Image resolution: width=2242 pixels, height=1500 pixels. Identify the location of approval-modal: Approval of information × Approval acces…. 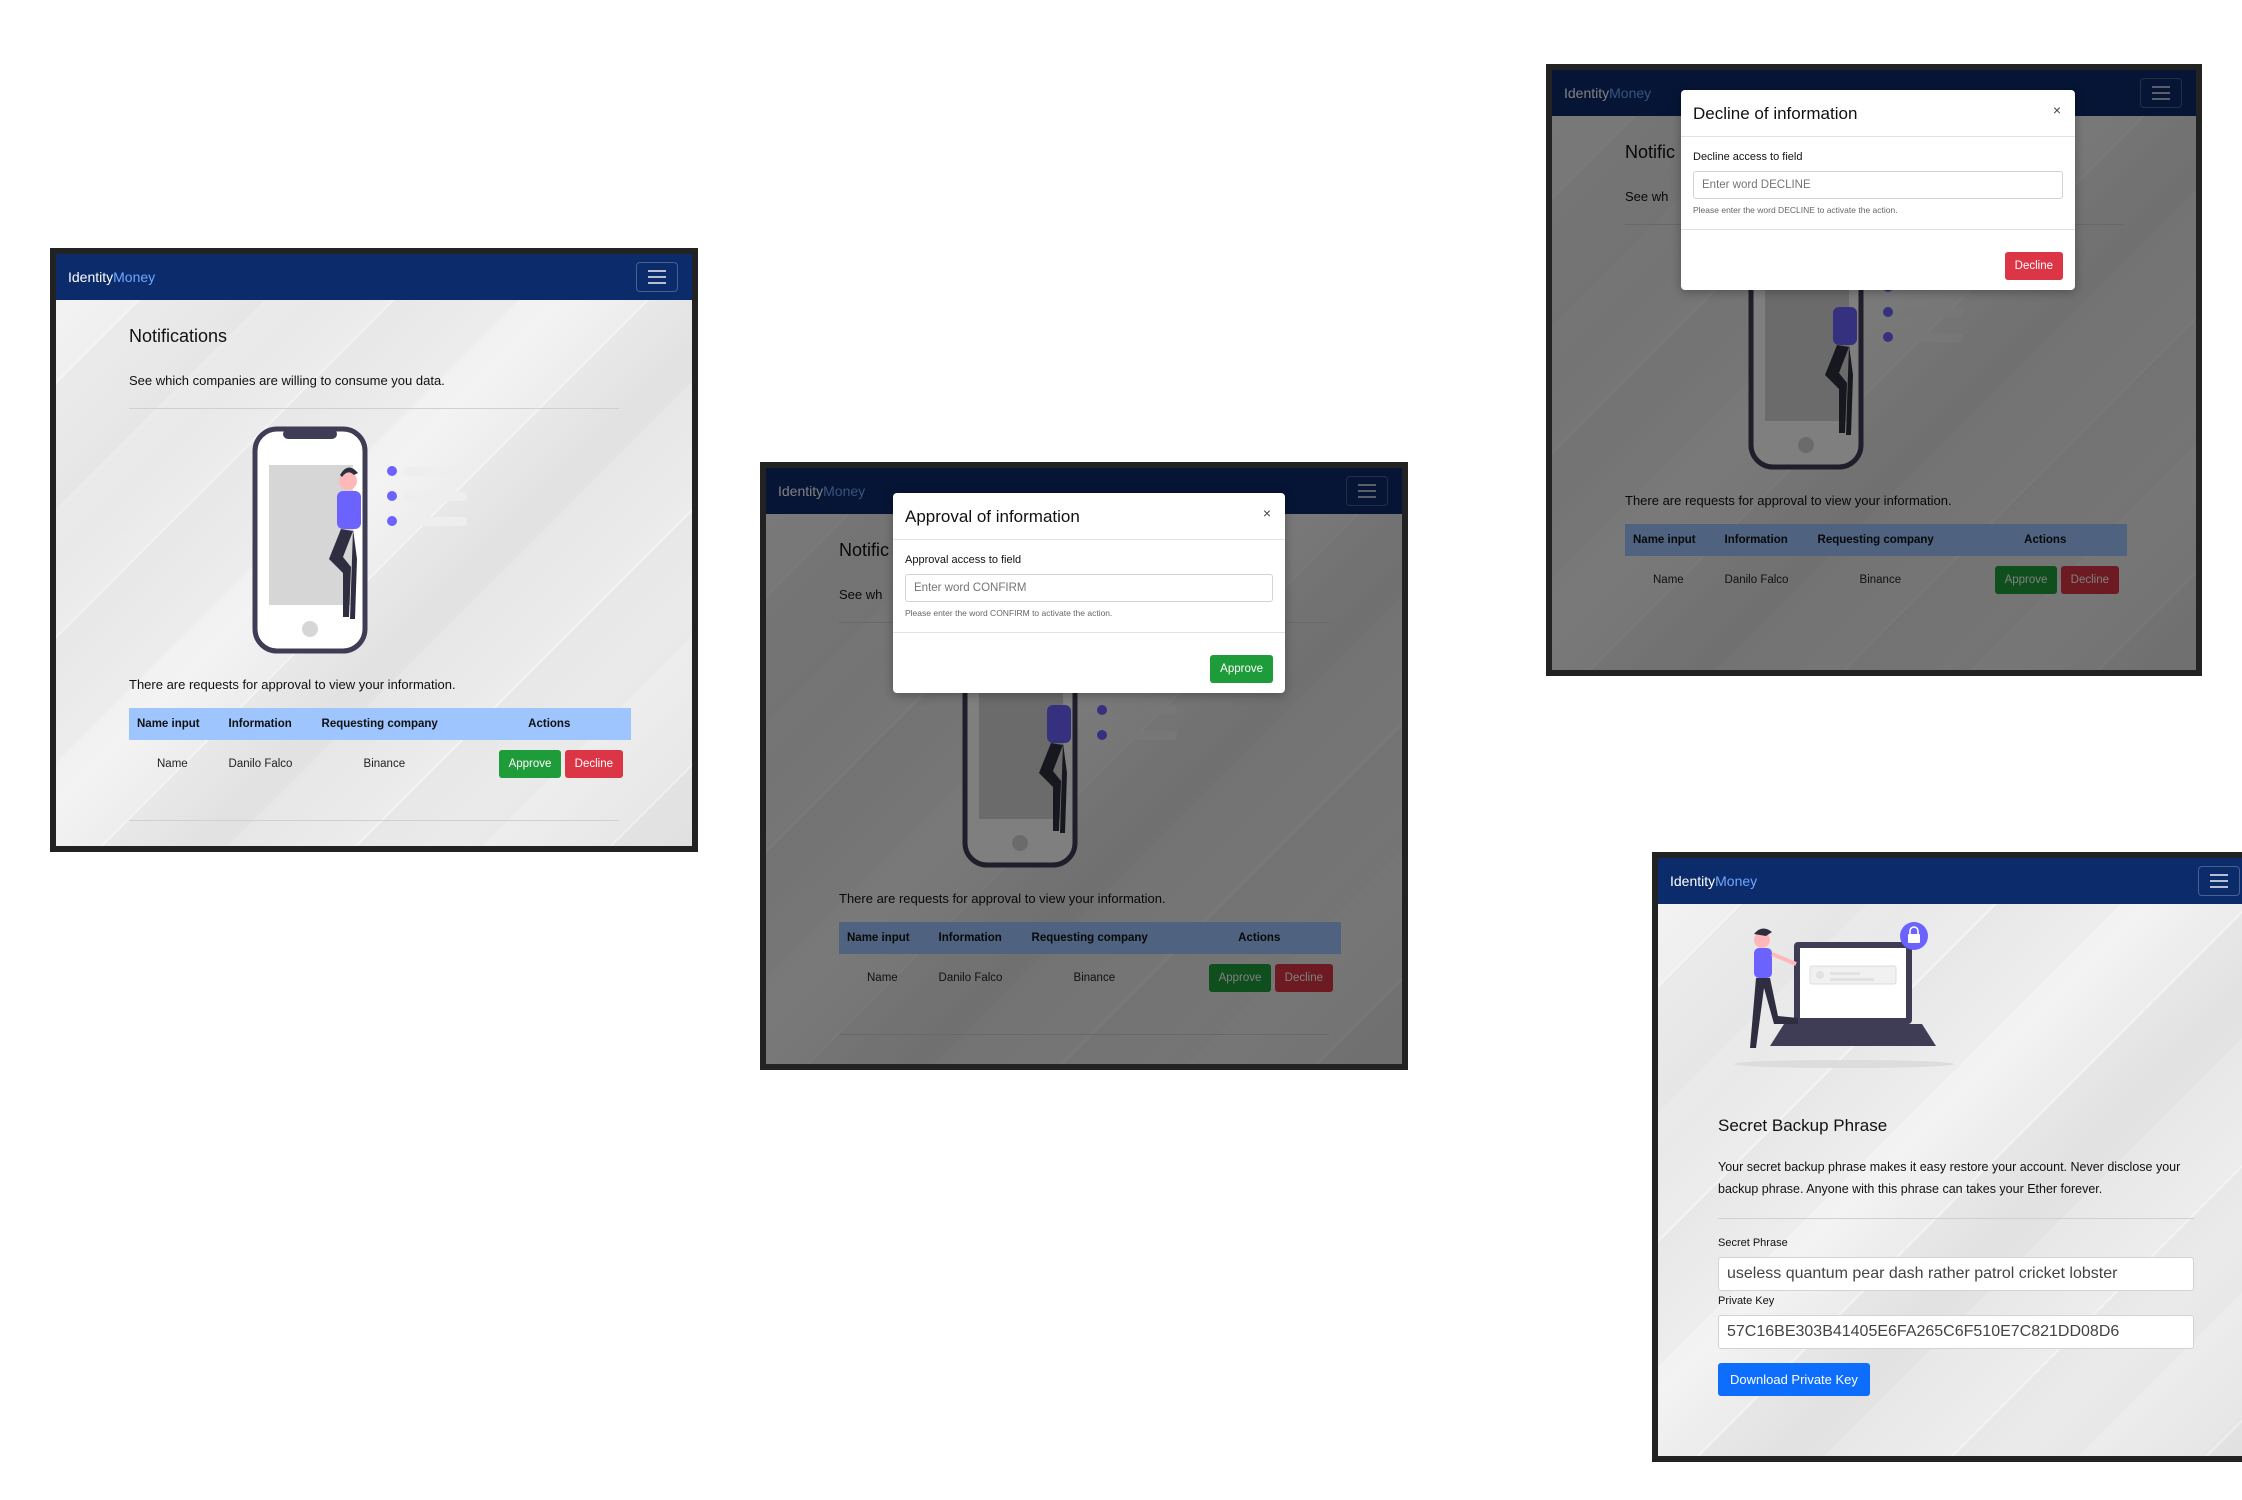
(1089, 593).